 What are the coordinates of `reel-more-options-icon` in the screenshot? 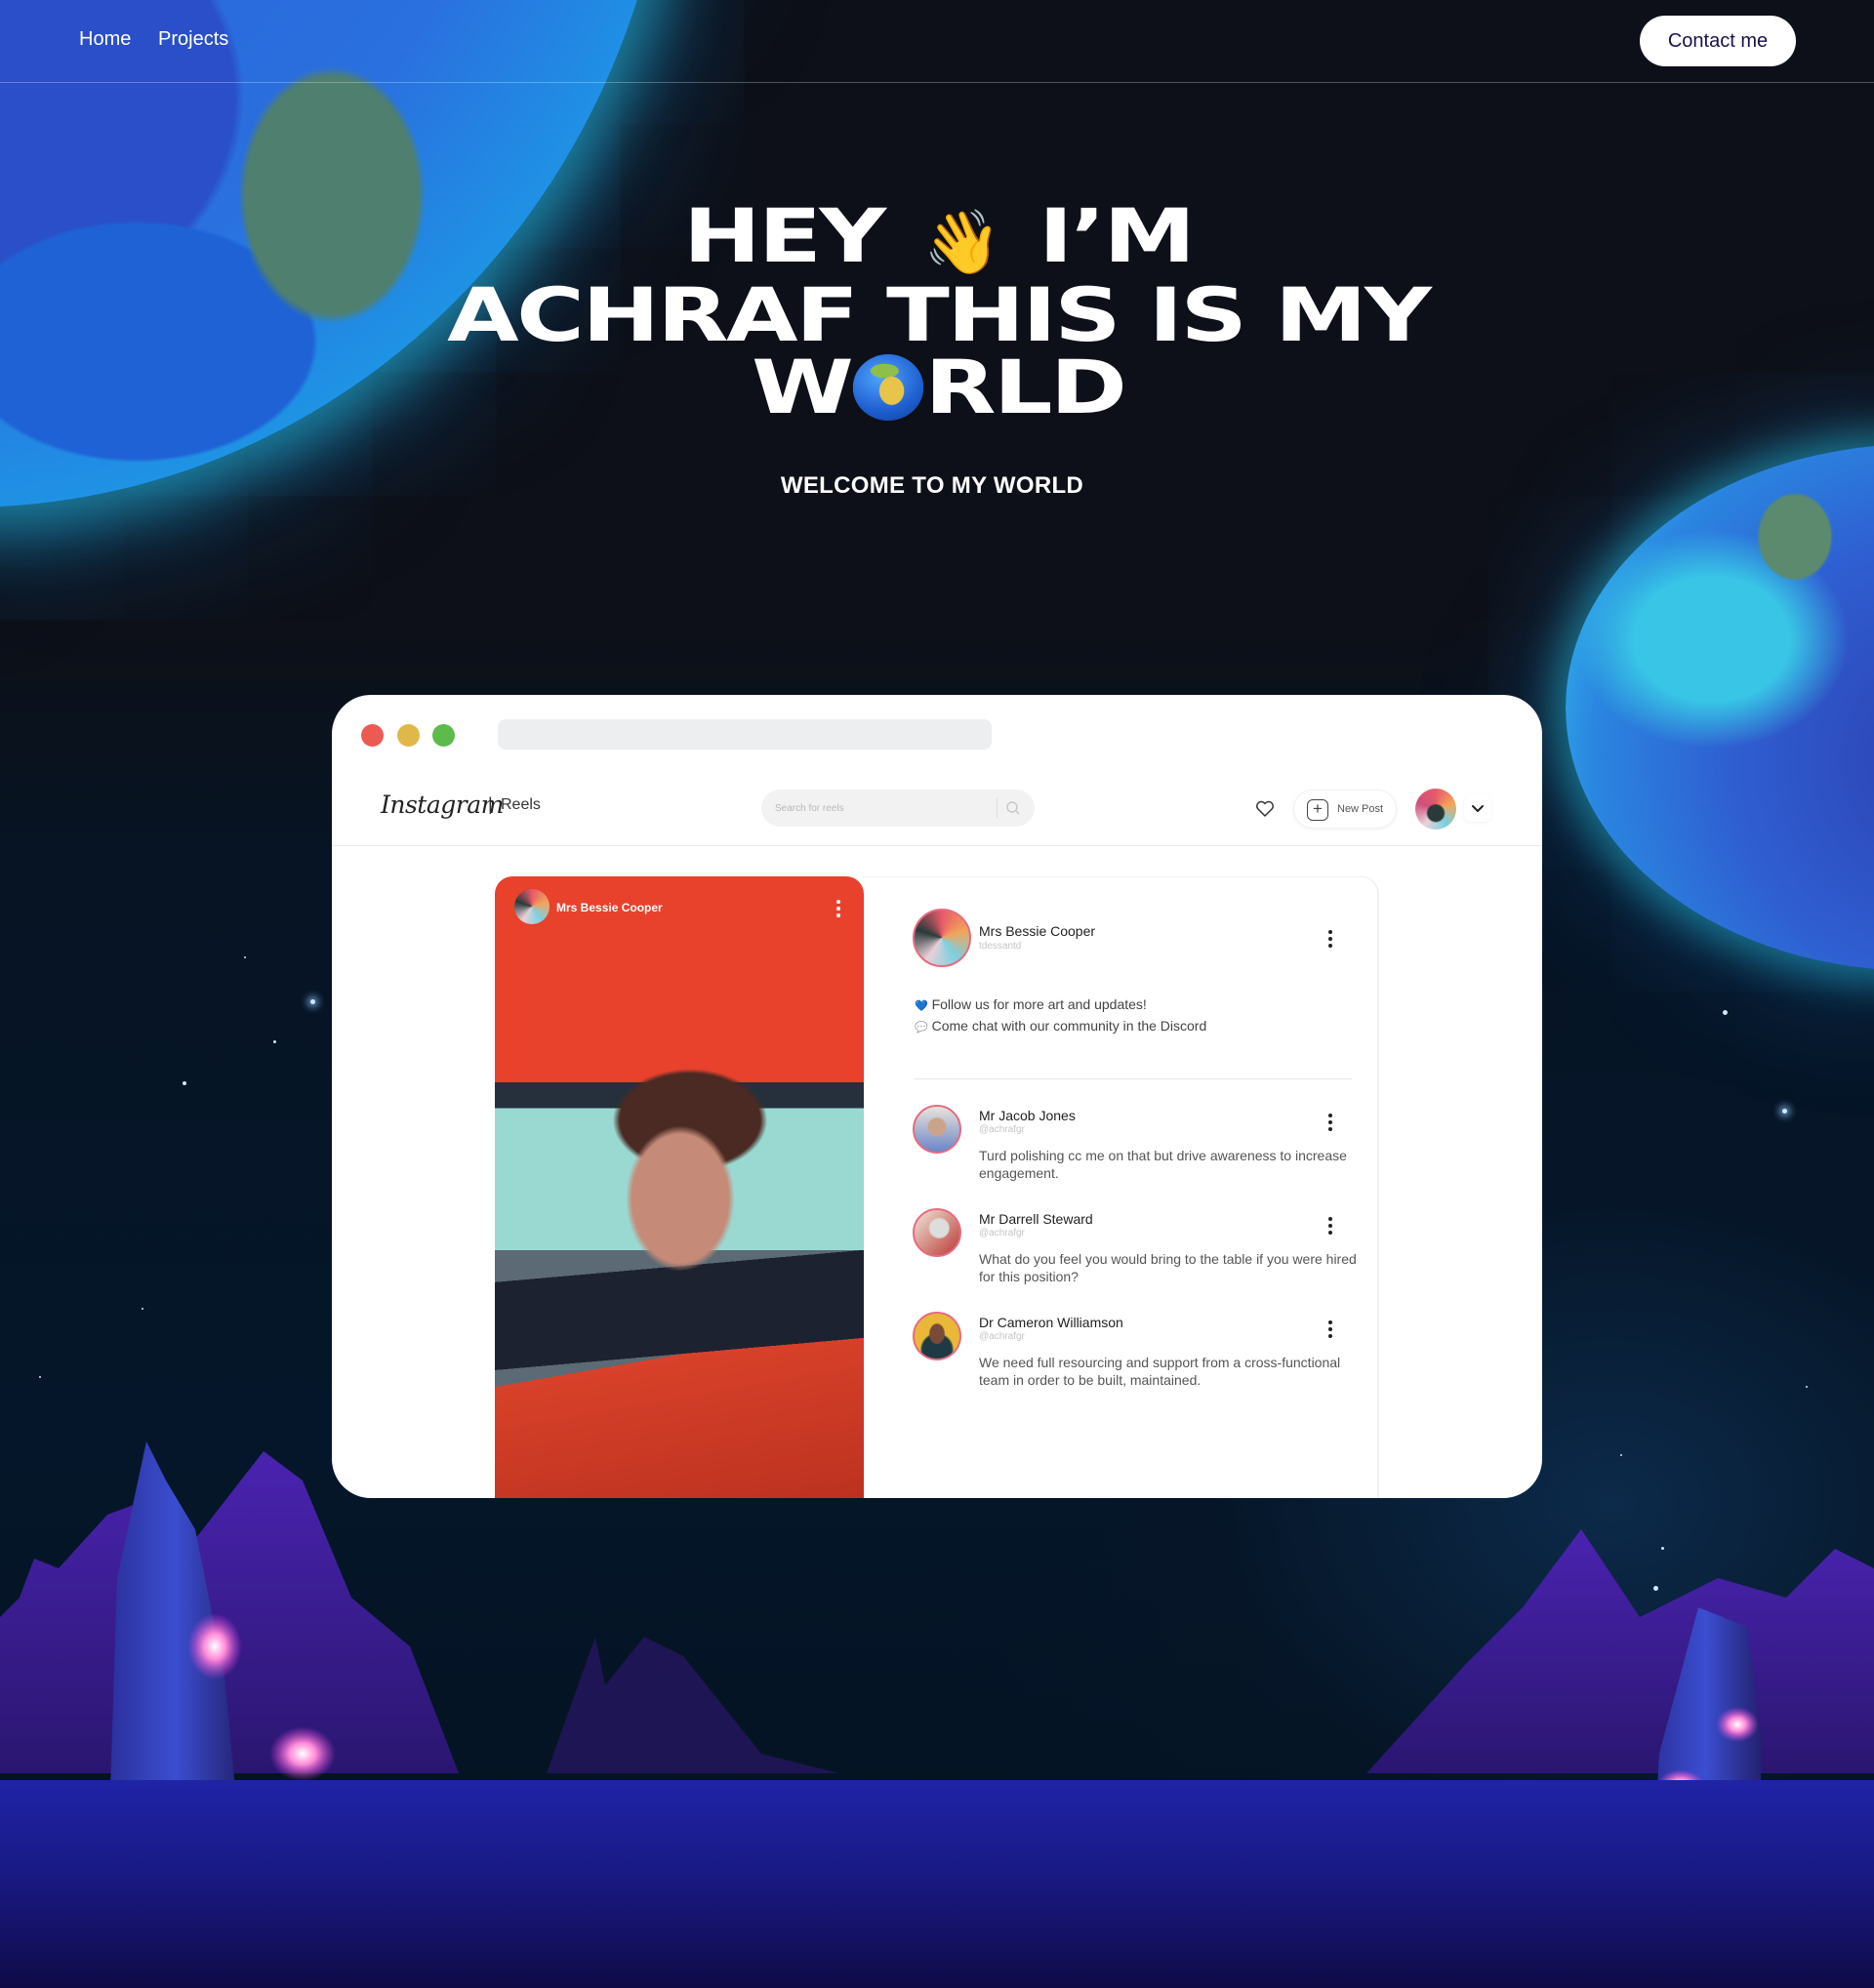 It's located at (838, 910).